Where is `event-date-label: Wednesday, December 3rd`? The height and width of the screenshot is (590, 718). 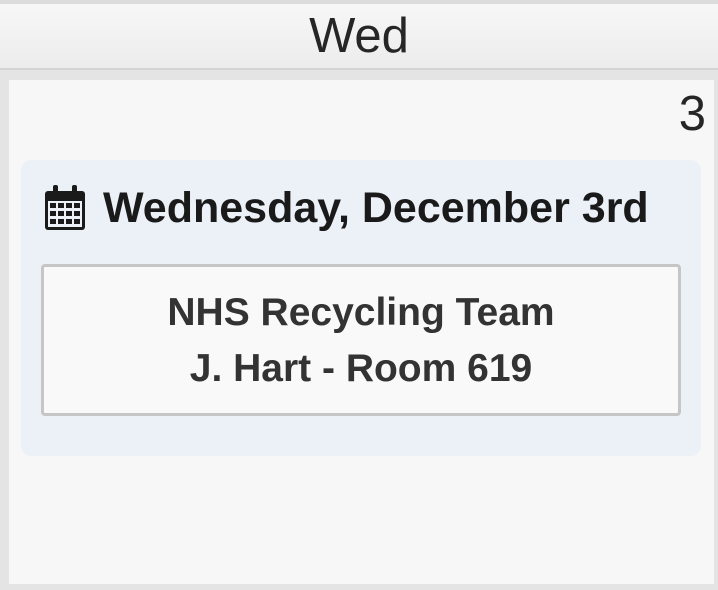
event-date-label: Wednesday, December 3rd is located at coordinates (376, 207).